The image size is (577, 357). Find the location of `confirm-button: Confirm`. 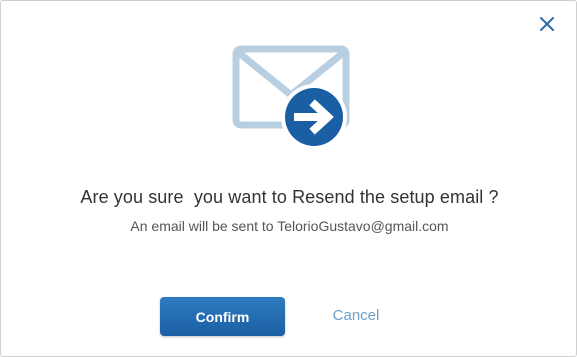

confirm-button: Confirm is located at coordinates (222, 316).